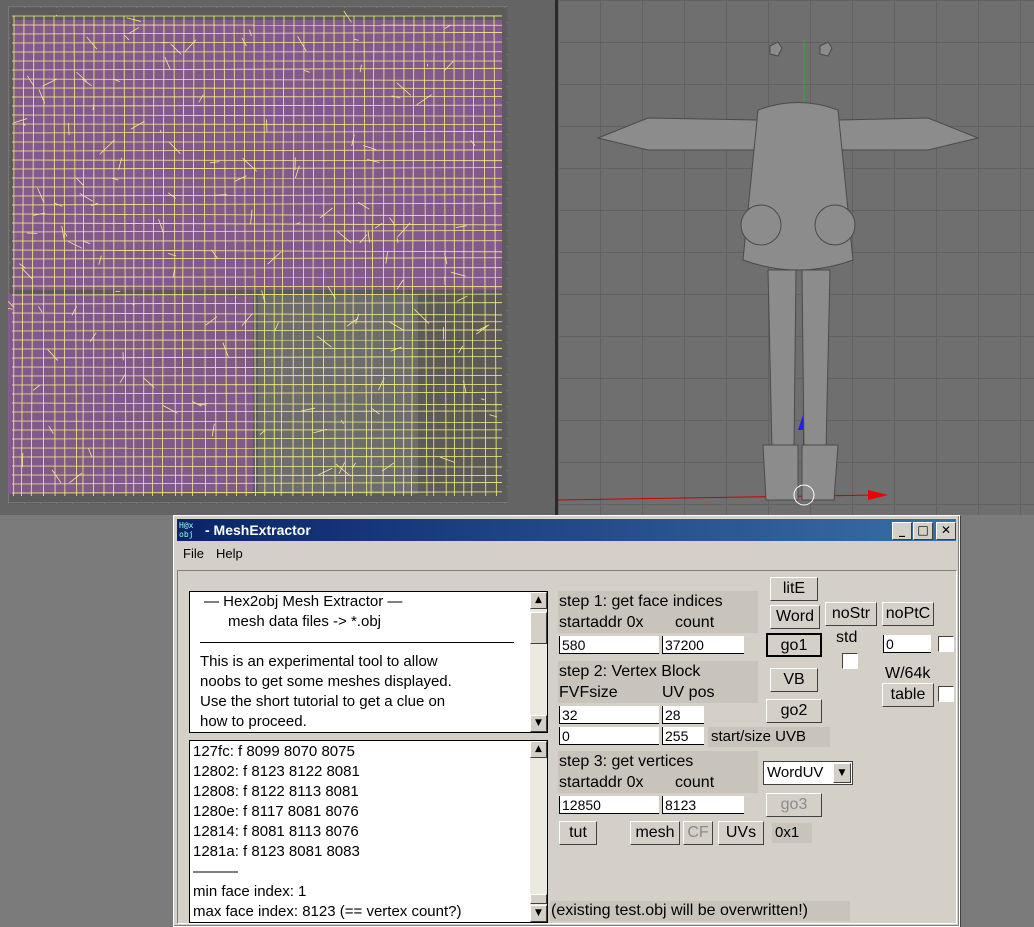  What do you see at coordinates (609, 805) in the screenshot?
I see `step3-startaddr-input: 12850` at bounding box center [609, 805].